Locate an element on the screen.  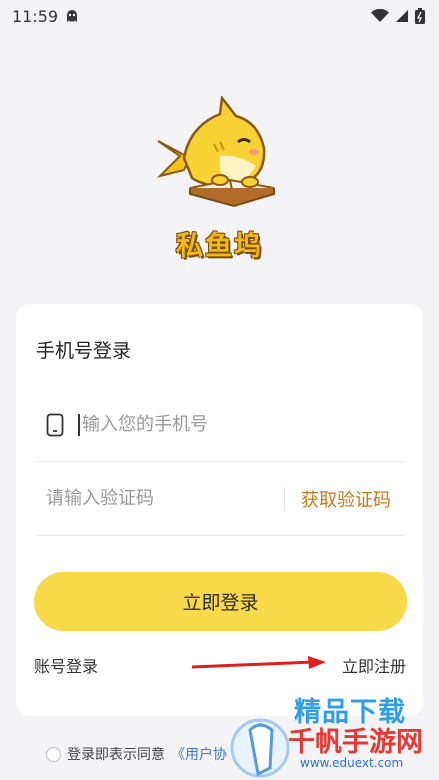
status-time: 11:59 is located at coordinates (35, 16).